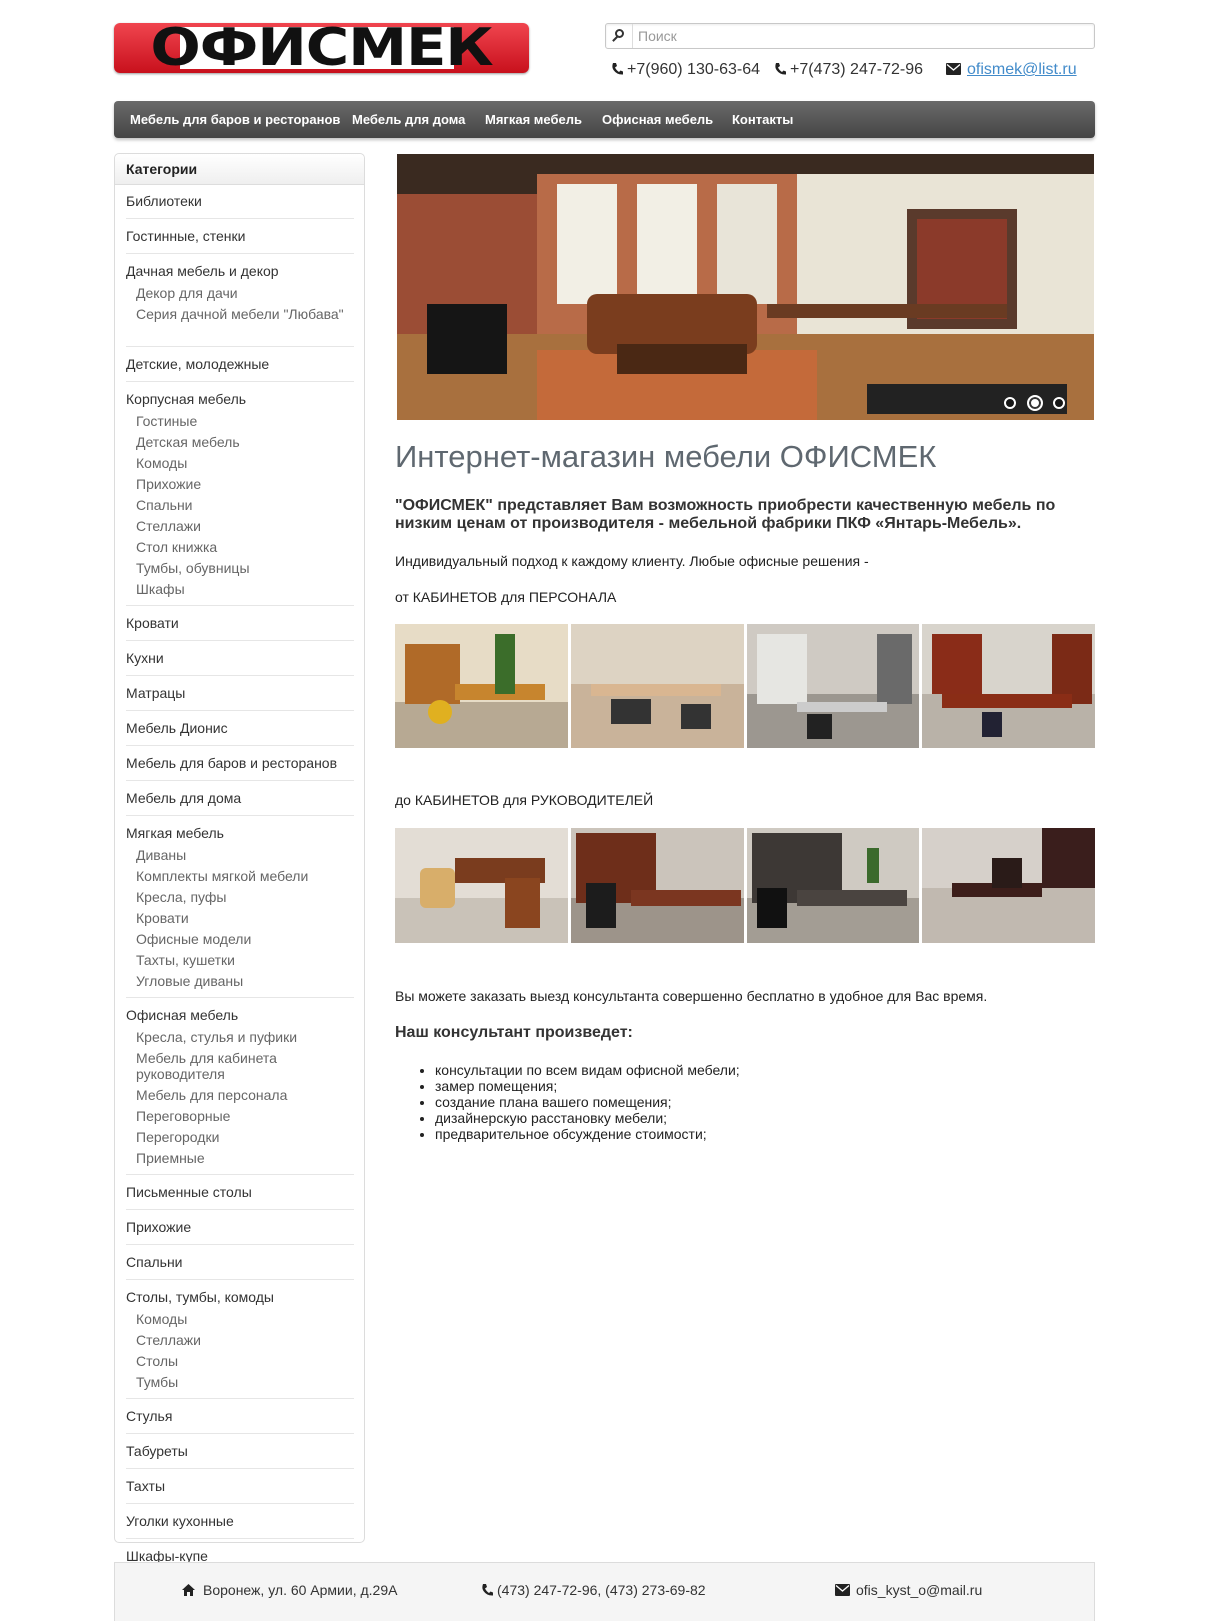  What do you see at coordinates (240, 763) in the screenshot?
I see `sidebar-item-link: Мебель для баров и ресторанов` at bounding box center [240, 763].